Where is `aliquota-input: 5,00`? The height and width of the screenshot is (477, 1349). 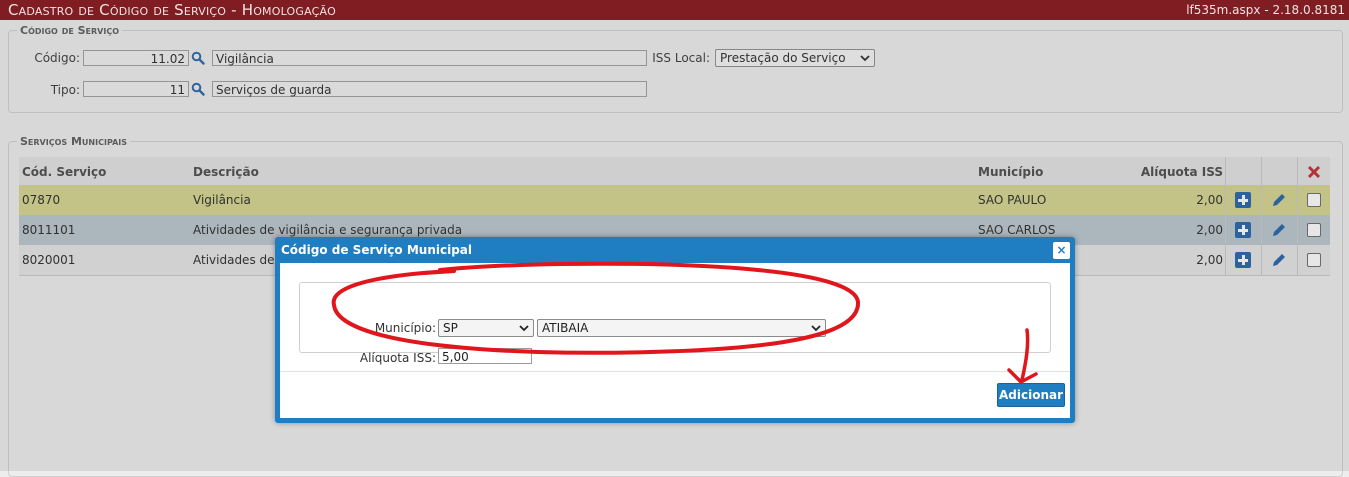 aliquota-input: 5,00 is located at coordinates (485, 356).